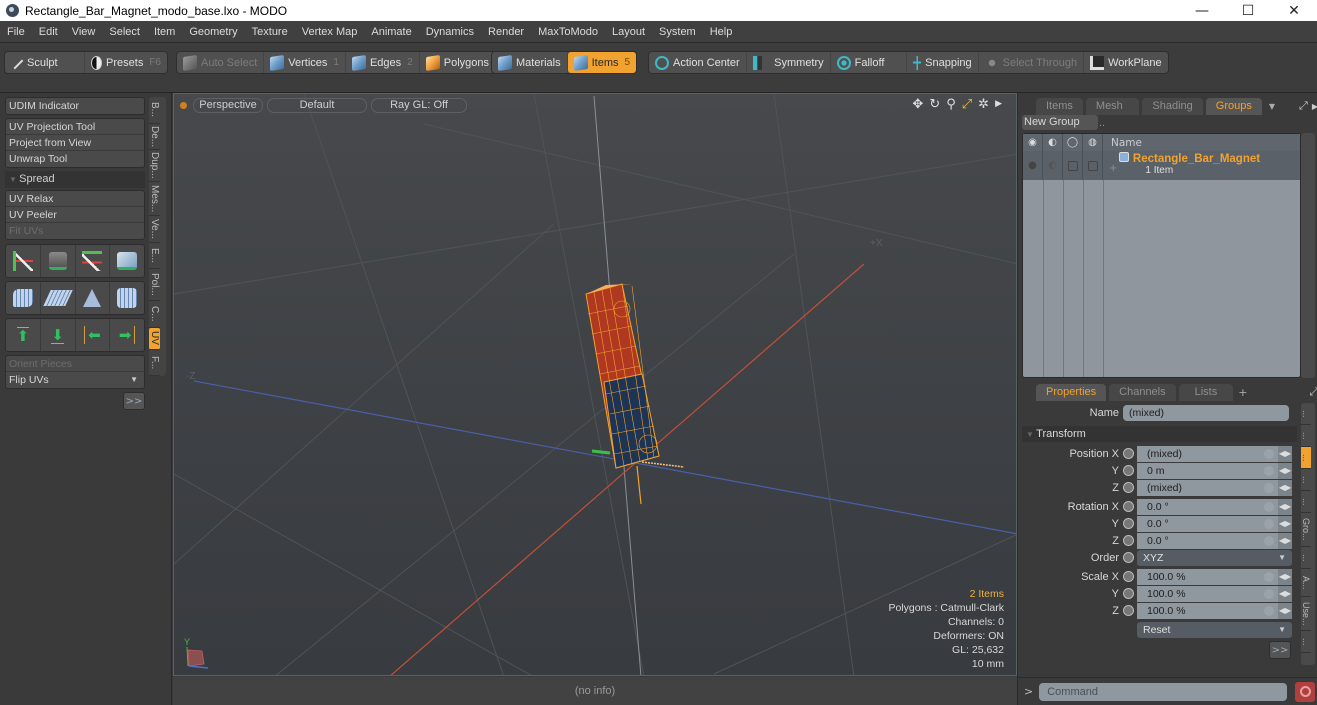 Image resolution: width=1317 pixels, height=705 pixels. I want to click on pan-icon: ✥, so click(917, 104).